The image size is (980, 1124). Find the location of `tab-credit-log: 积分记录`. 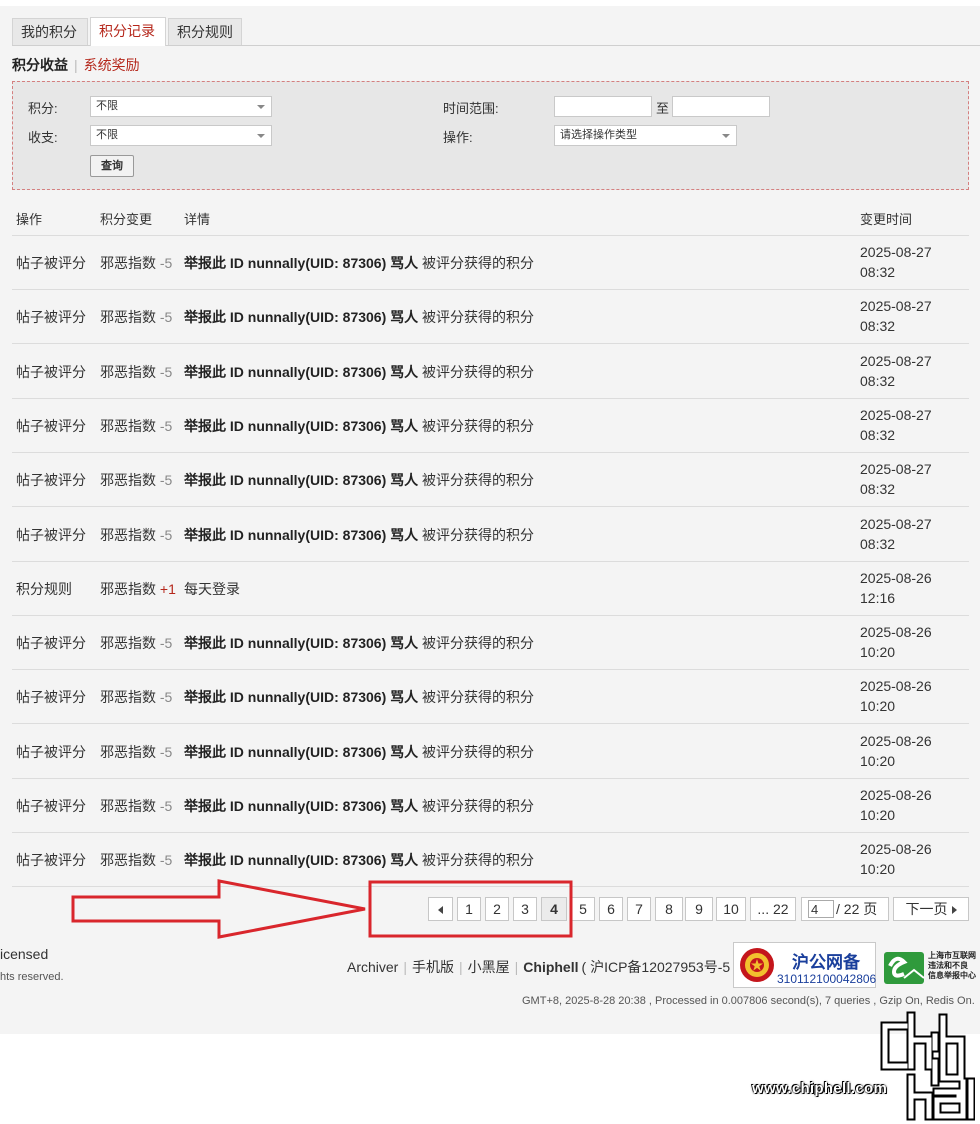

tab-credit-log: 积分记录 is located at coordinates (128, 31).